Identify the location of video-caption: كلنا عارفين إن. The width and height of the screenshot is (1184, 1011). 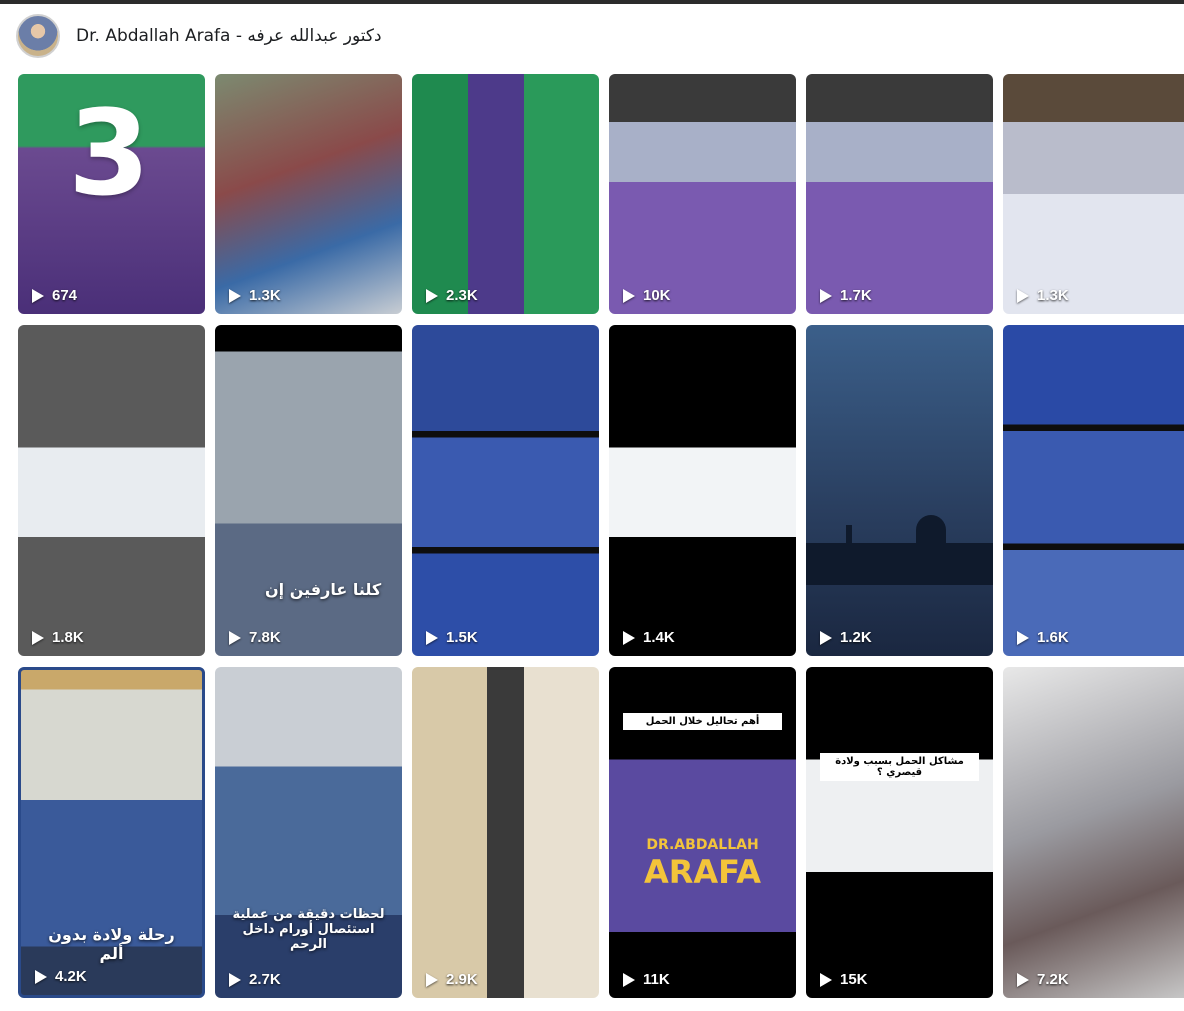
(323, 589).